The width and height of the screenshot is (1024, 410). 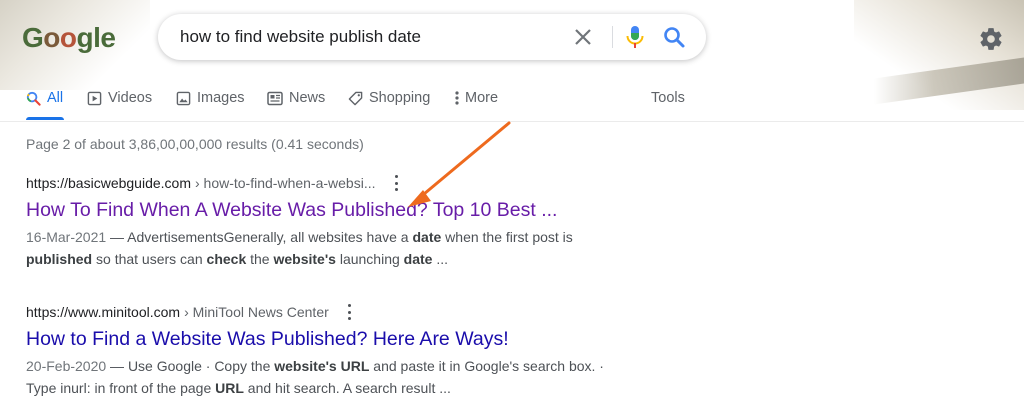 I want to click on snippet-bold: website's URL, so click(x=322, y=366).